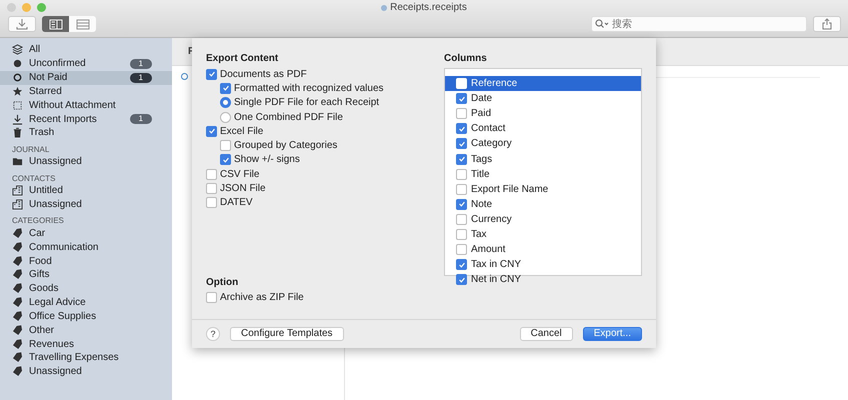  I want to click on column-row: Currency, so click(543, 219).